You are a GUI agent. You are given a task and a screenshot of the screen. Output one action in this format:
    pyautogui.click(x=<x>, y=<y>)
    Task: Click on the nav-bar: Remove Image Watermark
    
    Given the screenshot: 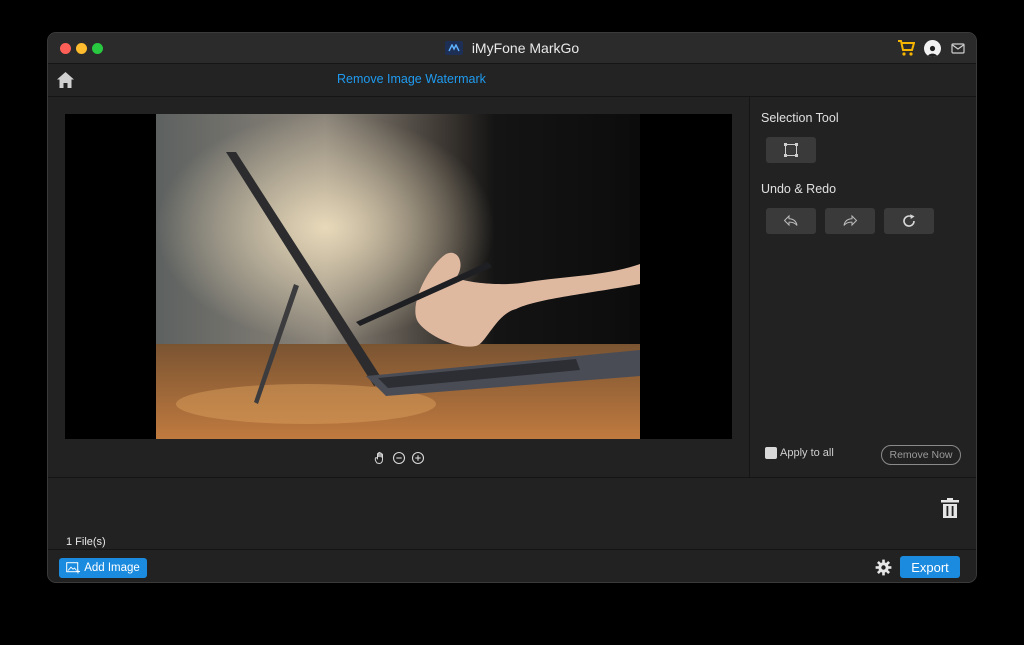 What is the action you would take?
    pyautogui.click(x=512, y=80)
    